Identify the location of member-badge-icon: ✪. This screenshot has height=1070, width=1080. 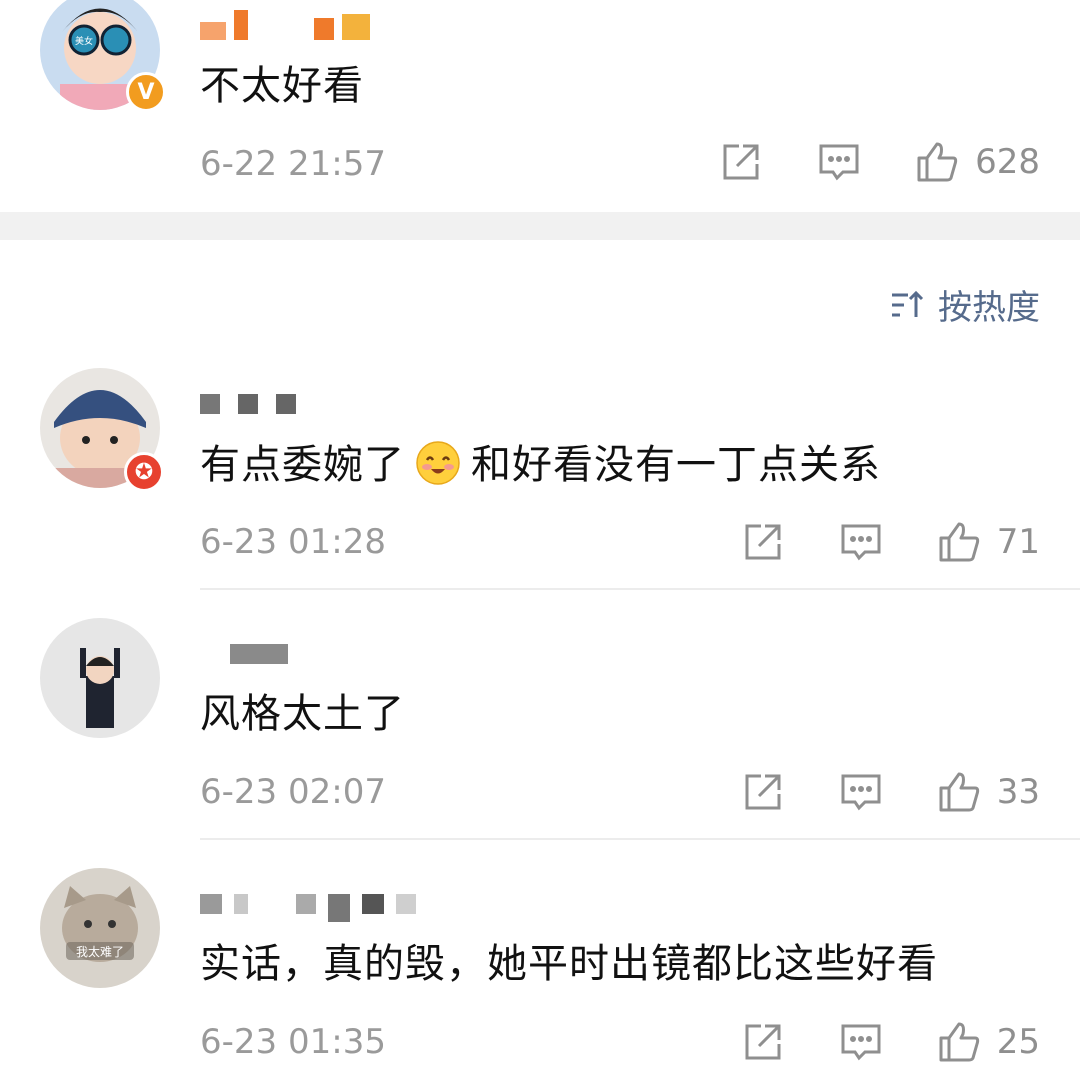
(144, 472).